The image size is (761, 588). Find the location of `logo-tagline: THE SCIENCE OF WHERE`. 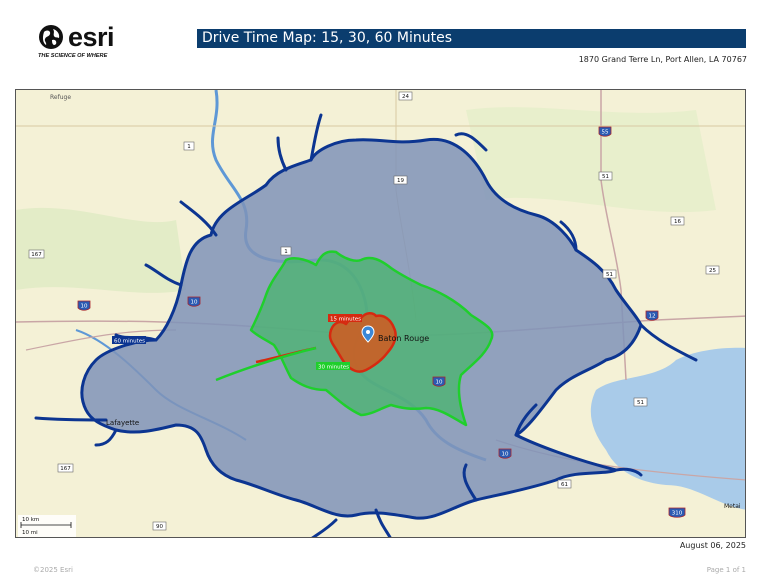

logo-tagline: THE SCIENCE OF WHERE is located at coordinates (73, 56).